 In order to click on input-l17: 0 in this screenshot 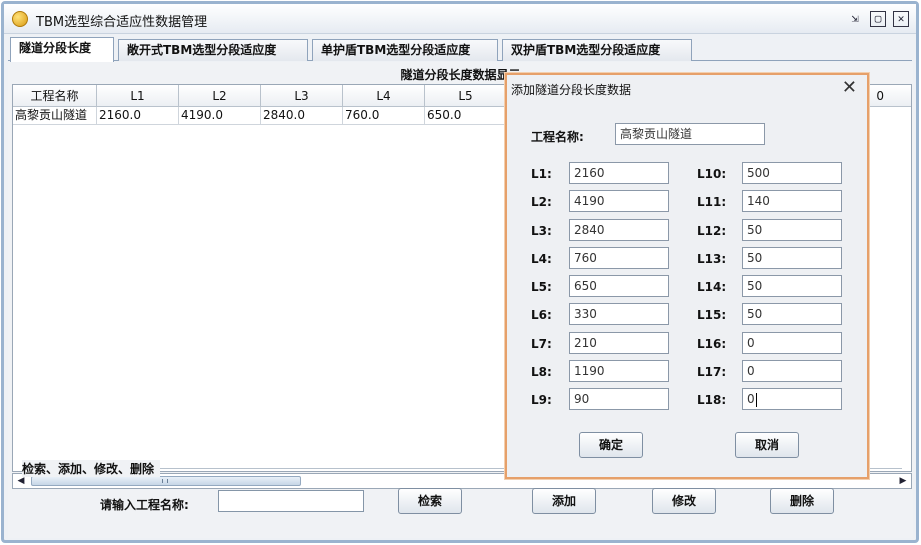, I will do `click(792, 371)`.